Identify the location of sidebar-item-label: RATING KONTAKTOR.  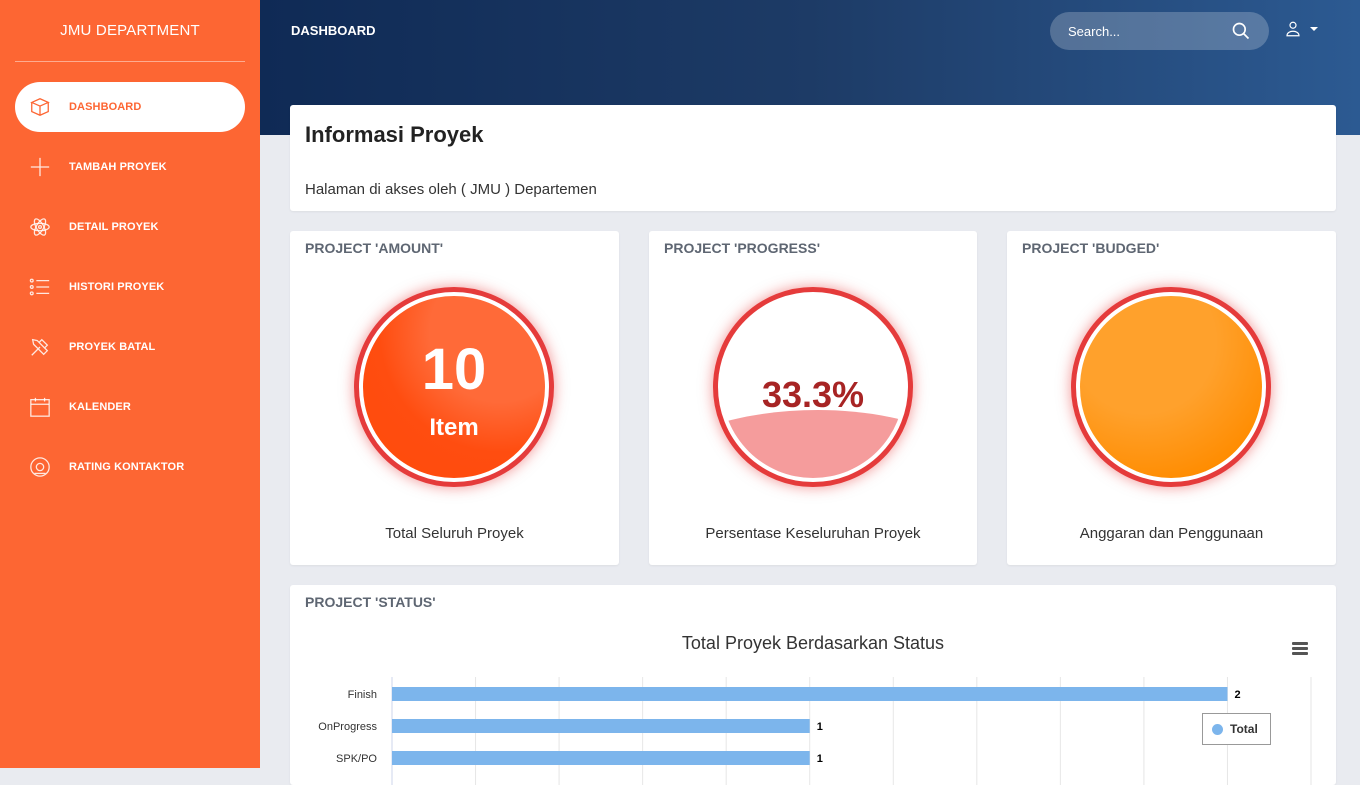
(127, 467).